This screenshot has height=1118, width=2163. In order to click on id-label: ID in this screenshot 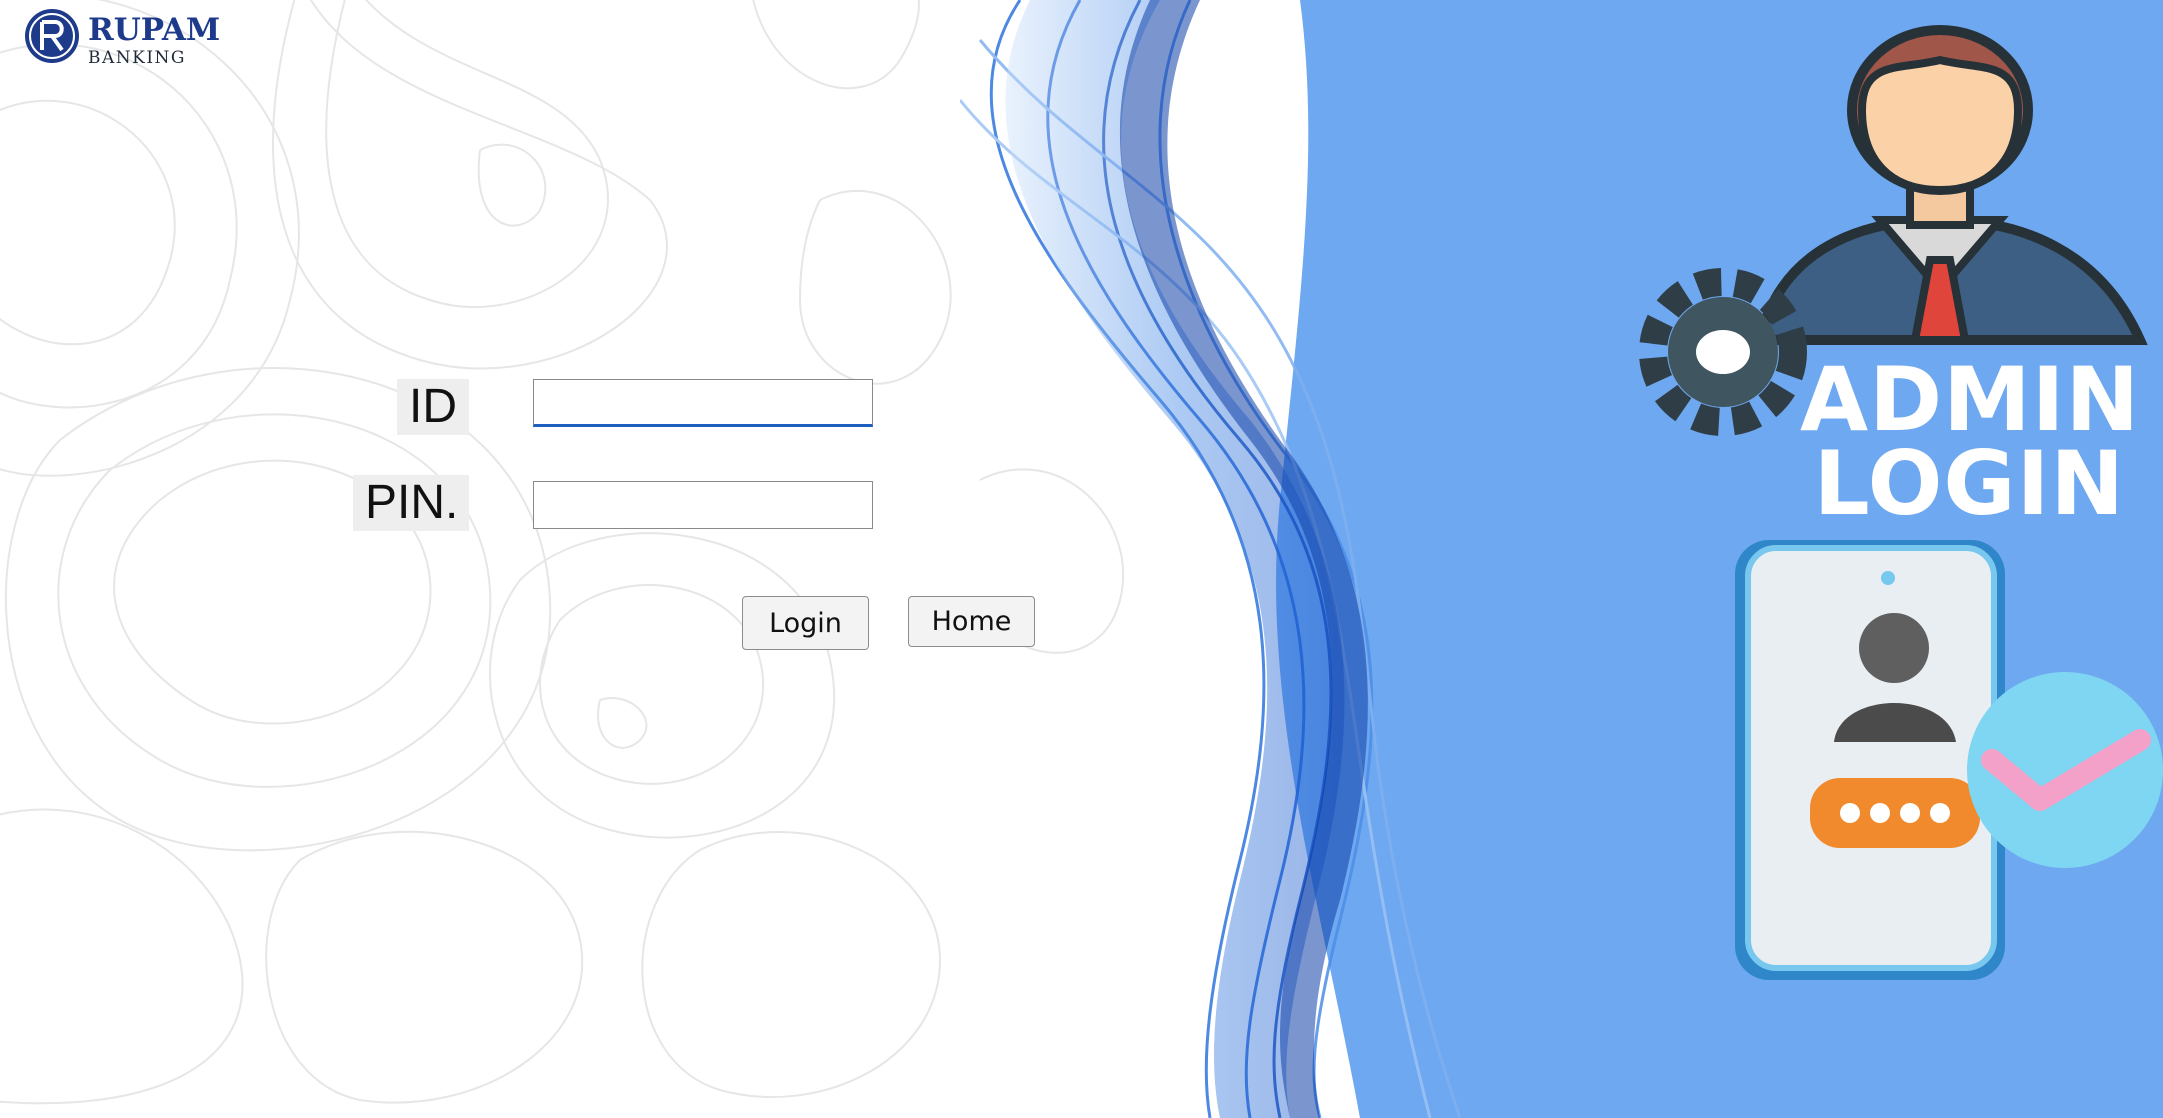, I will do `click(433, 407)`.